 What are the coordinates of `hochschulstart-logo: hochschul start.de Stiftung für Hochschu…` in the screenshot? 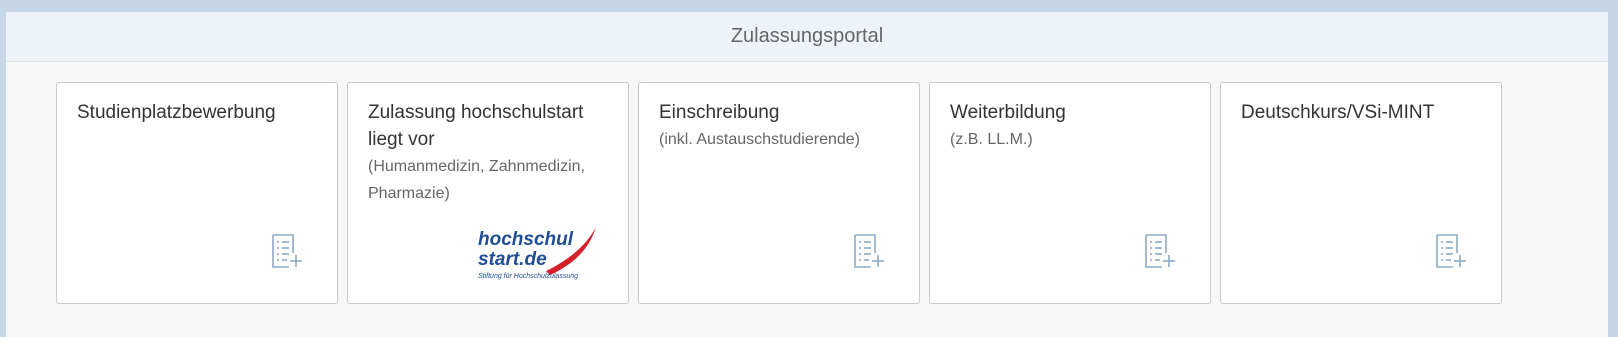 It's located at (537, 253).